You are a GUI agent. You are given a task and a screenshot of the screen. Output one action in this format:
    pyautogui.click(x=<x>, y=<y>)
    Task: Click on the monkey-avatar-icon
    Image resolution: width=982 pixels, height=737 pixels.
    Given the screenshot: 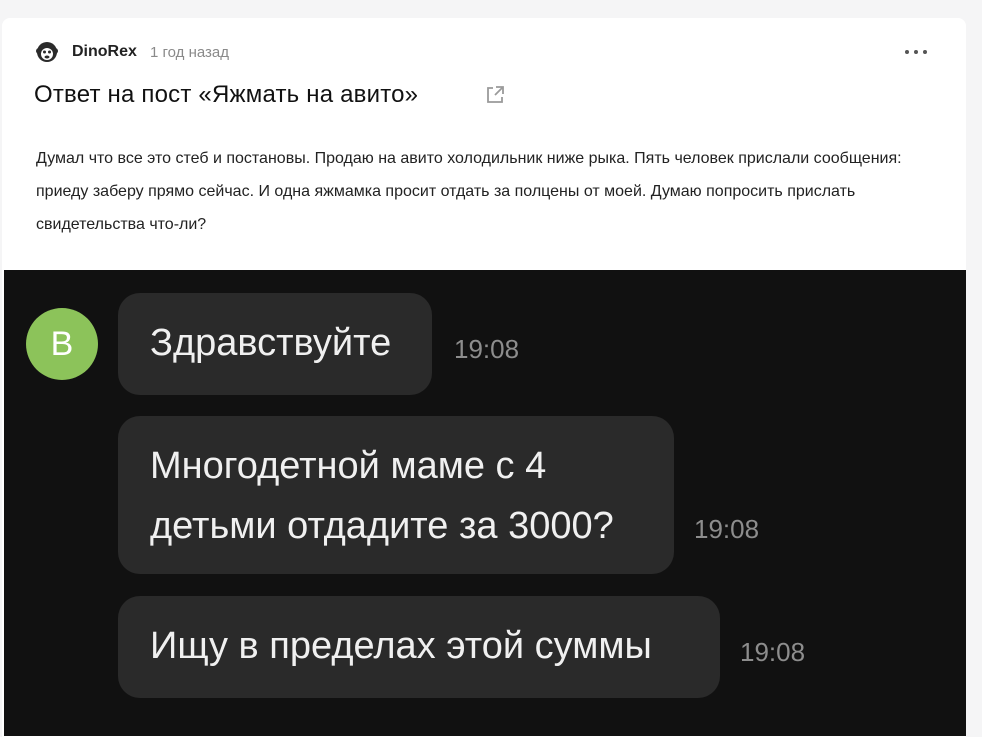 What is the action you would take?
    pyautogui.click(x=47, y=52)
    